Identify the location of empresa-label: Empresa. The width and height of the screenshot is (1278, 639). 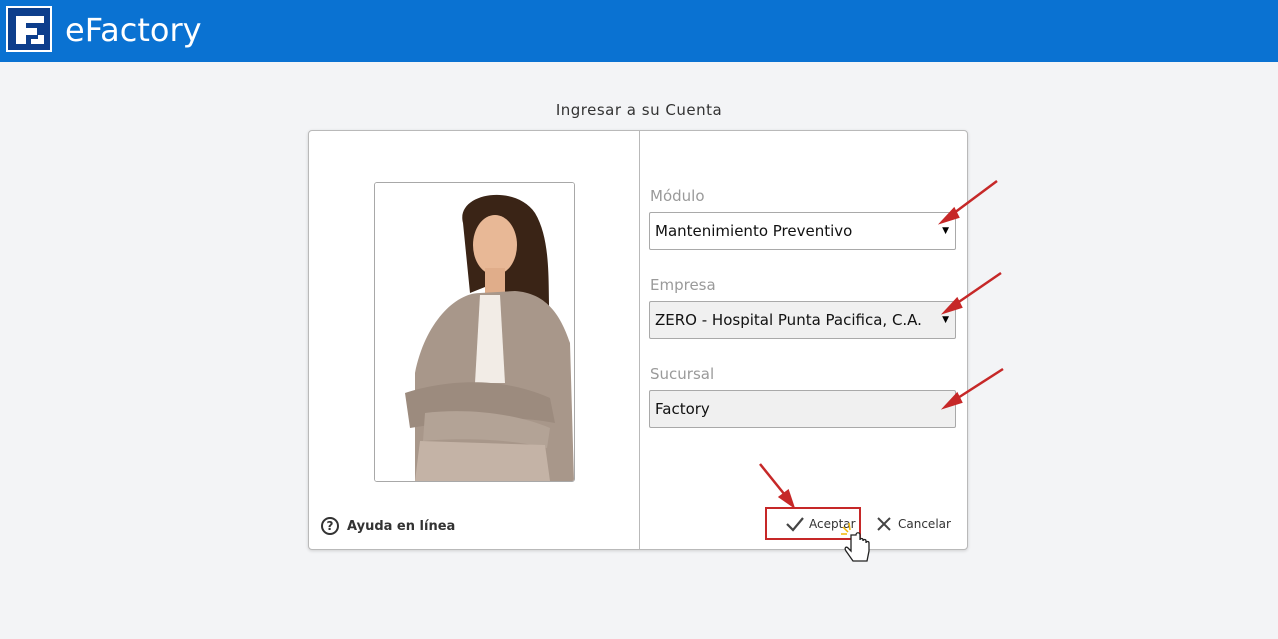
(683, 285).